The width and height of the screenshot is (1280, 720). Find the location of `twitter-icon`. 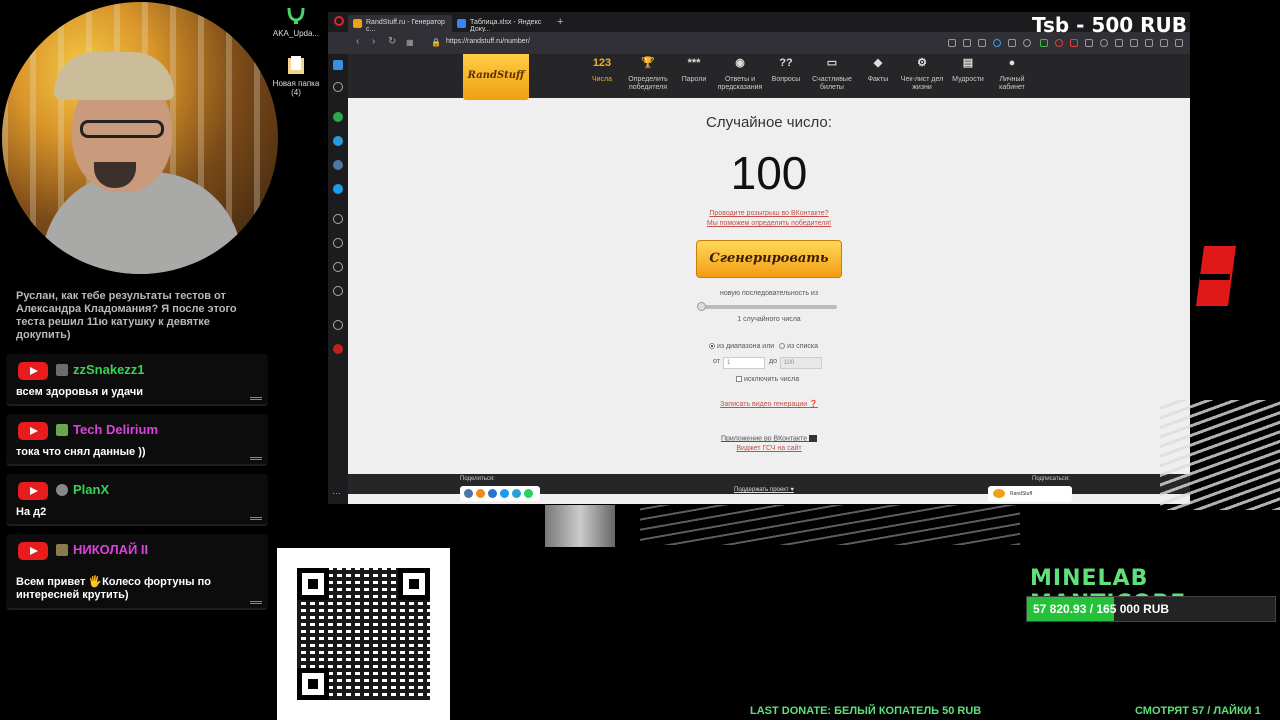

twitter-icon is located at coordinates (338, 189).